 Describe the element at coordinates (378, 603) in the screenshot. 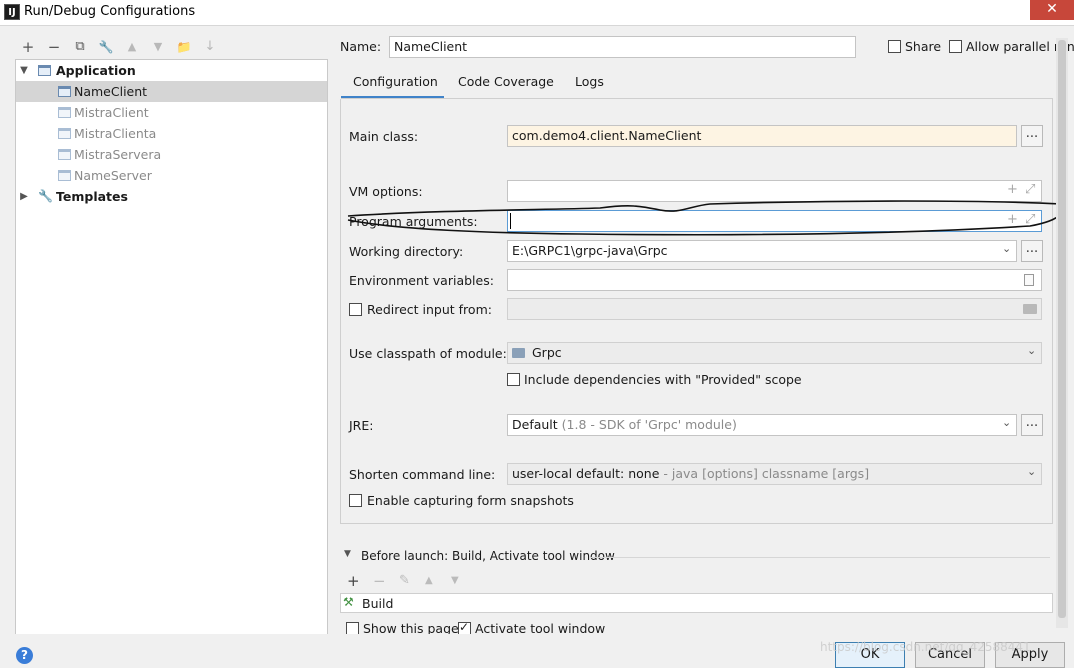

I see `build-task-label: Build` at that location.